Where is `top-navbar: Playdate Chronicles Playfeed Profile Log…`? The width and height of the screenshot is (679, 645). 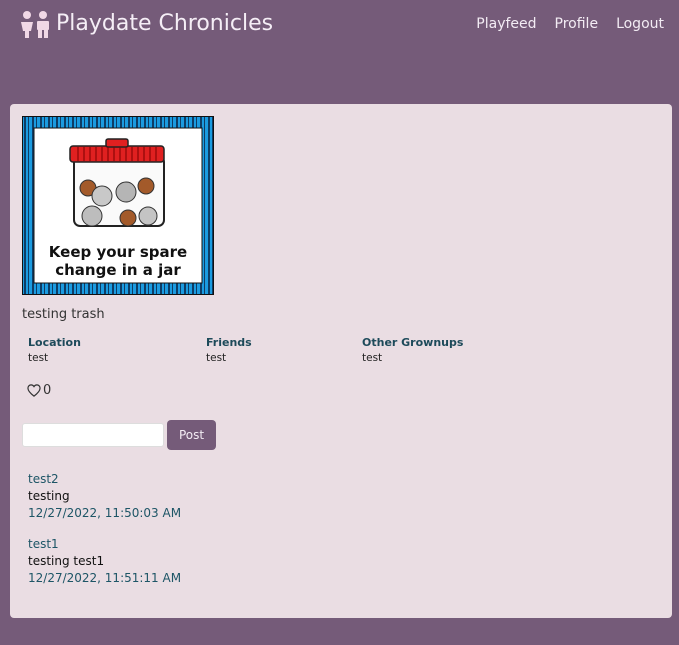 top-navbar: Playdate Chronicles Playfeed Profile Log… is located at coordinates (339, 26).